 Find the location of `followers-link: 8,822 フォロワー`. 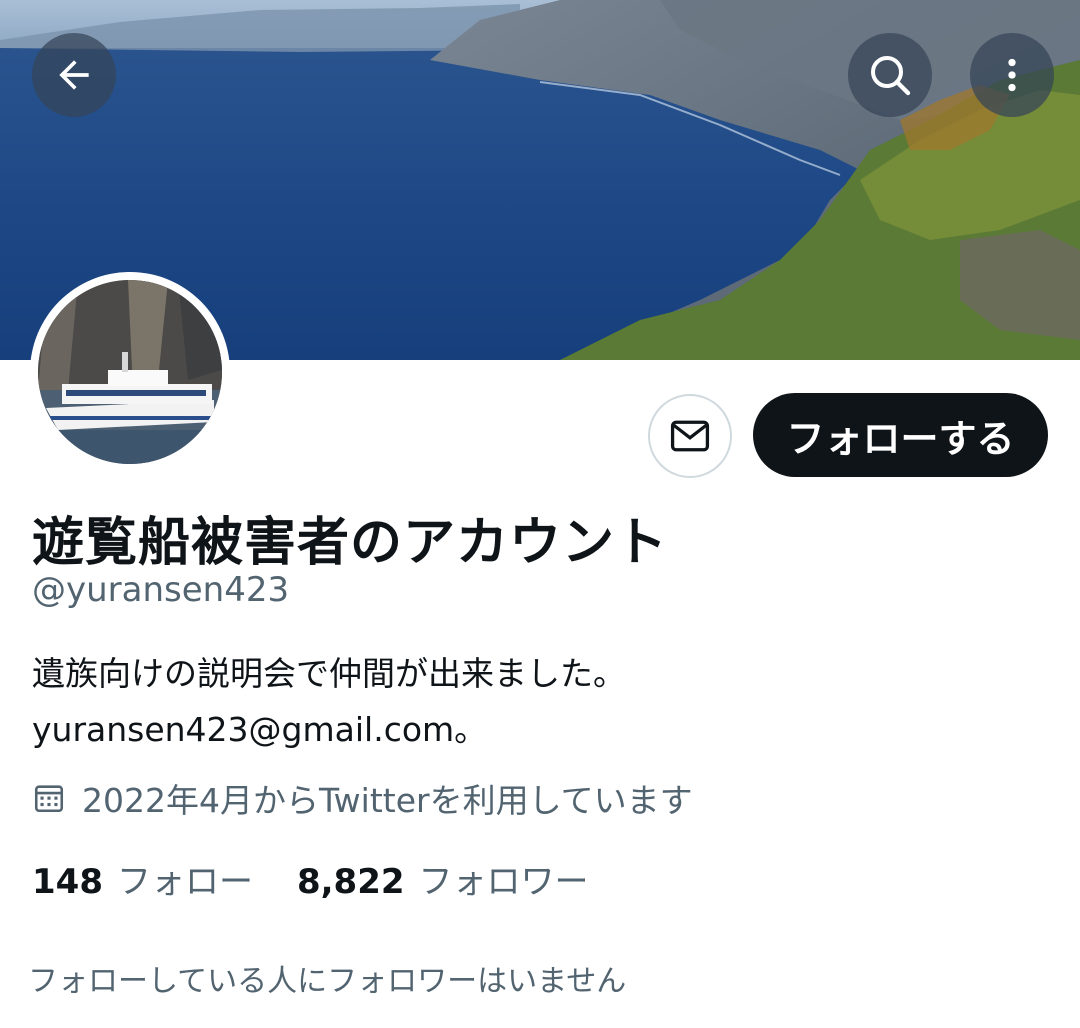

followers-link: 8,822 フォロワー is located at coordinates (443, 878).